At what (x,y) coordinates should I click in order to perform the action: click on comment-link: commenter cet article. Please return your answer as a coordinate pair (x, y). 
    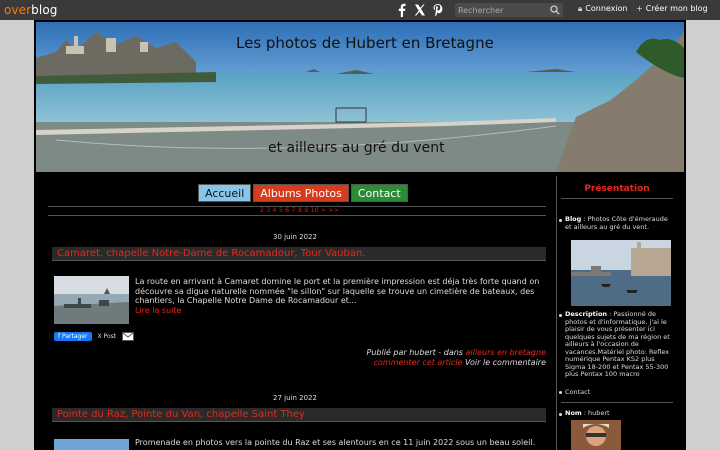
    Looking at the image, I should click on (418, 362).